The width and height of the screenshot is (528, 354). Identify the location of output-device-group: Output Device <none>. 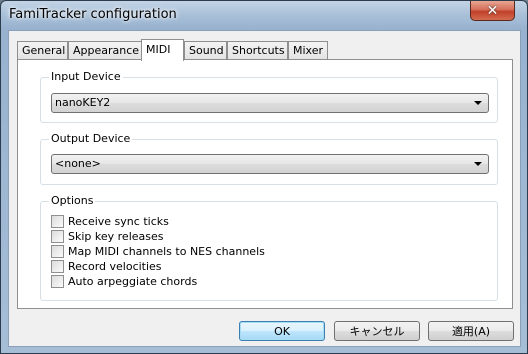
(269, 158).